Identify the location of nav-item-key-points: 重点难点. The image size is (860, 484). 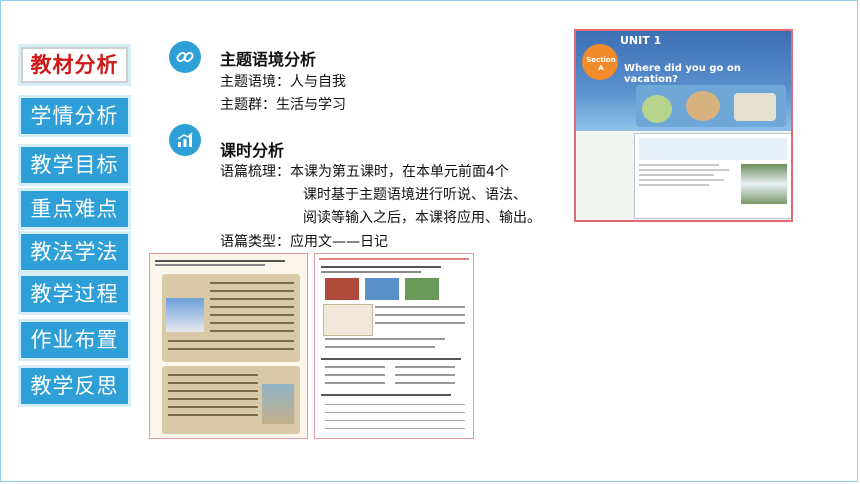
(74, 209).